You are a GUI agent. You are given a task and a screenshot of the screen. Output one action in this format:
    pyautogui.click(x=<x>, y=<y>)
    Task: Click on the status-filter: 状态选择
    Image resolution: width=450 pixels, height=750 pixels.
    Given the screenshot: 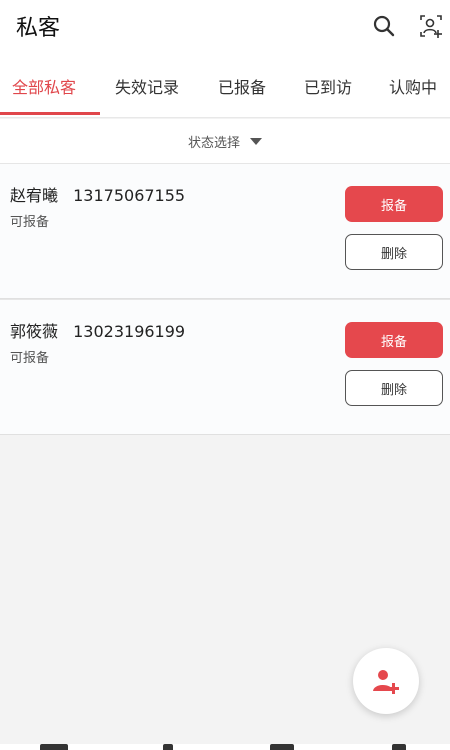 What is the action you would take?
    pyautogui.click(x=225, y=141)
    